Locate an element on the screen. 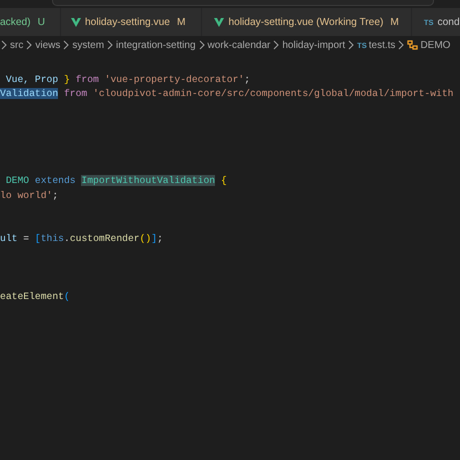 The width and height of the screenshot is (460, 460). breadcrumb-item: test.ts is located at coordinates (382, 45).